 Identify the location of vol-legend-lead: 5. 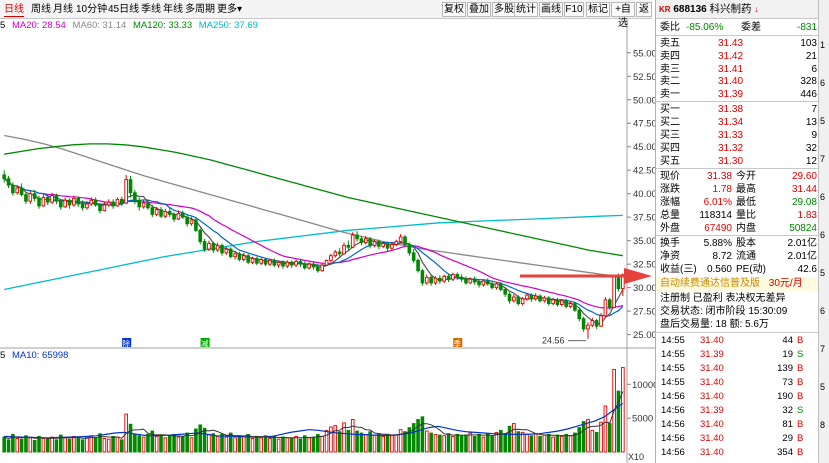
(3, 355).